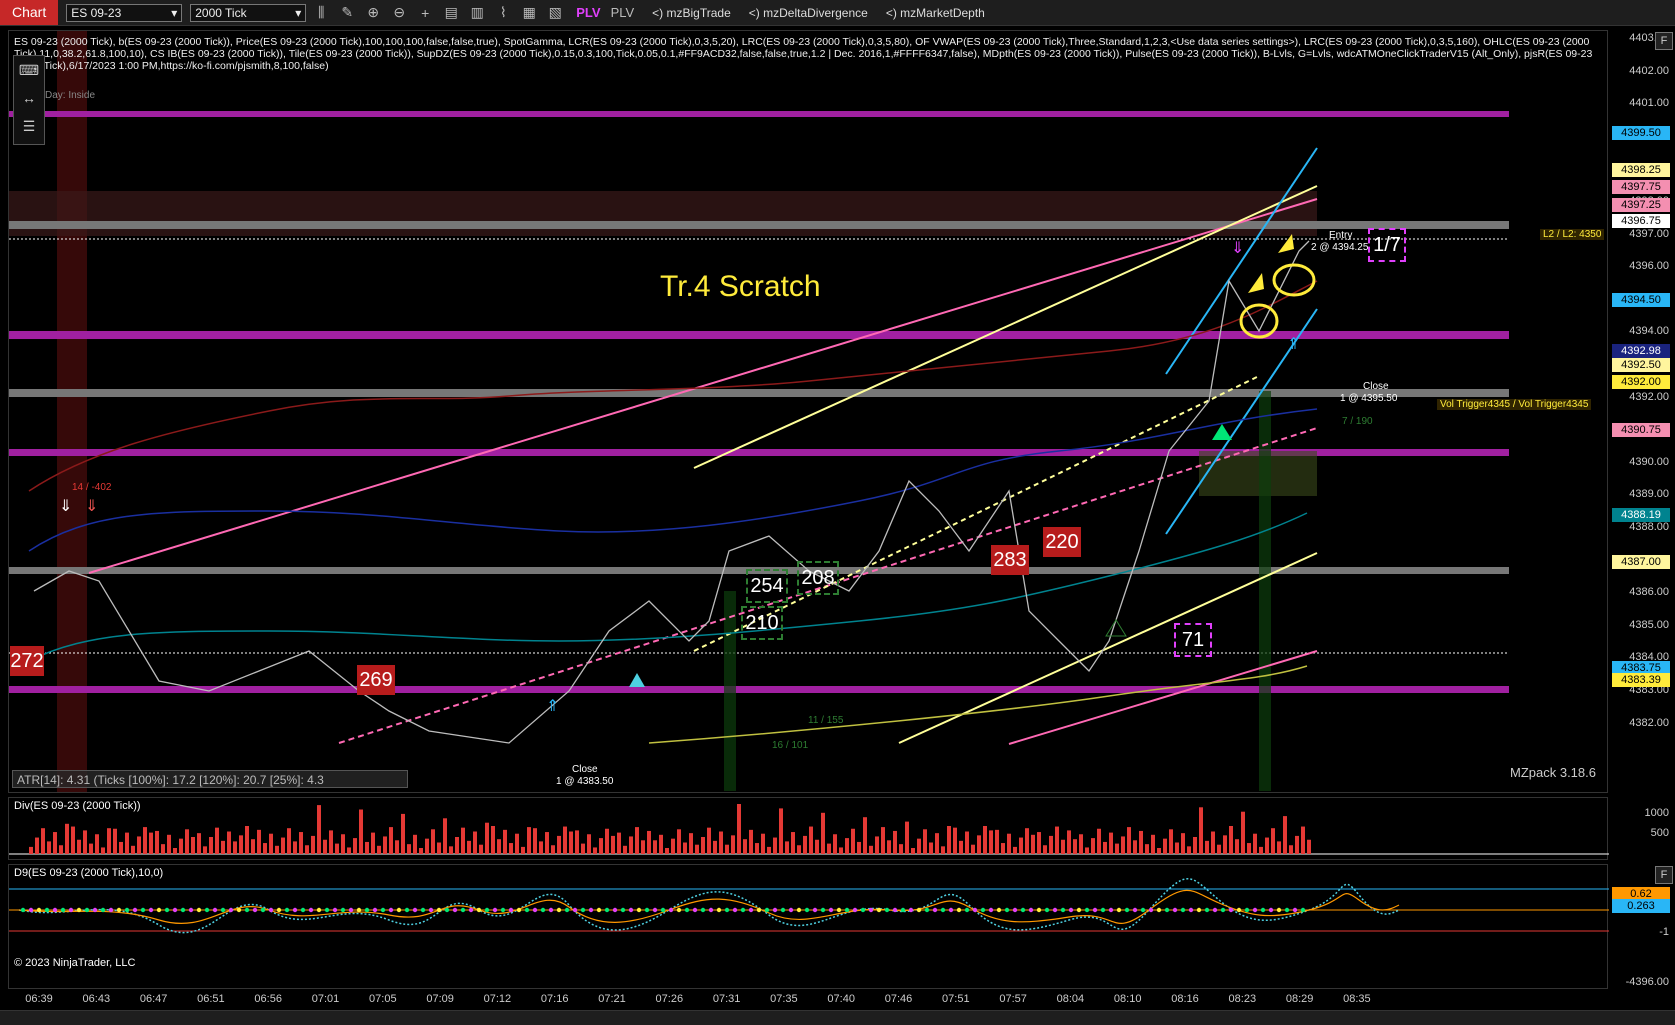  I want to click on chart-tab: Chart, so click(29, 12).